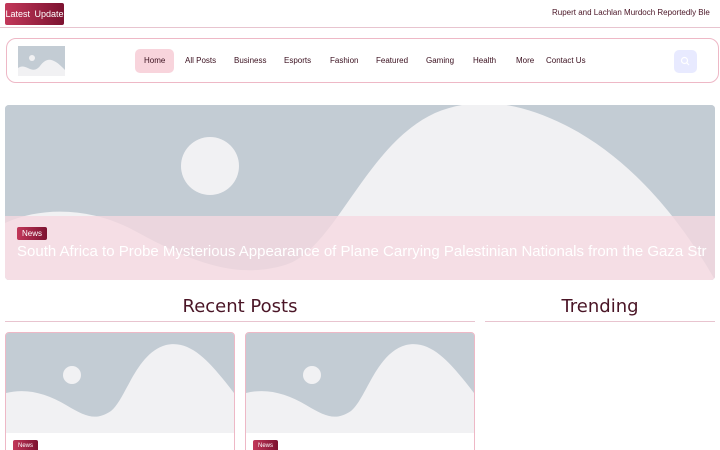 The image size is (720, 450). I want to click on nav-home: Home, so click(155, 61).